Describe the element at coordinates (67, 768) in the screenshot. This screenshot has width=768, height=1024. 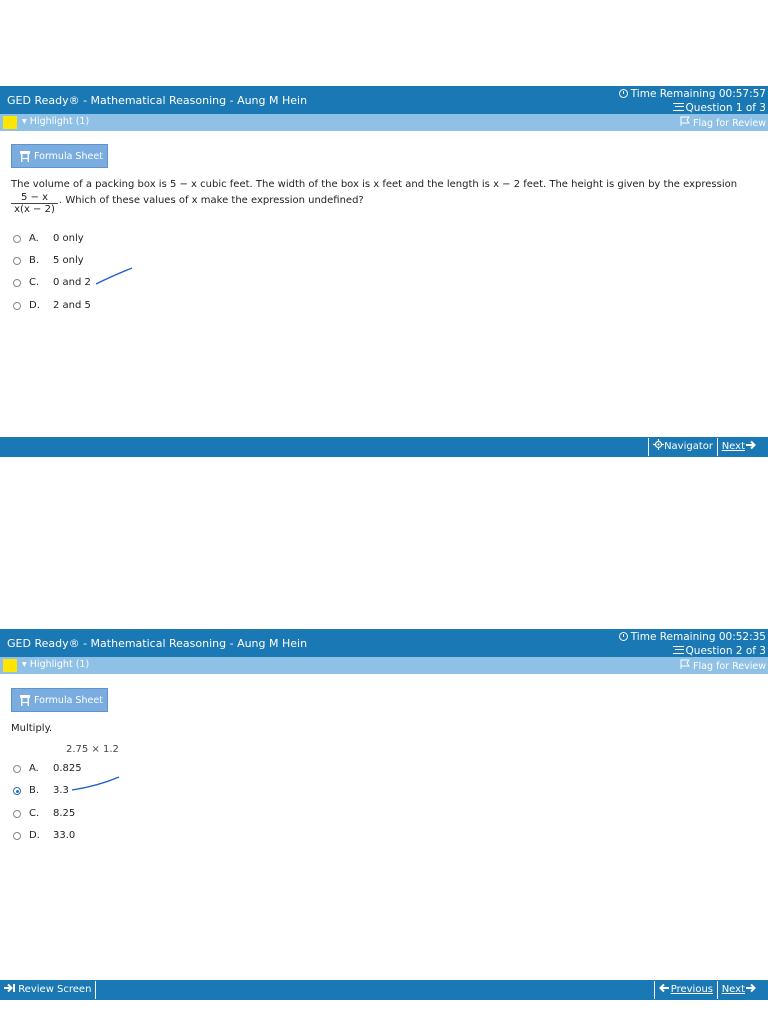
I see `option-text: 0.825` at that location.